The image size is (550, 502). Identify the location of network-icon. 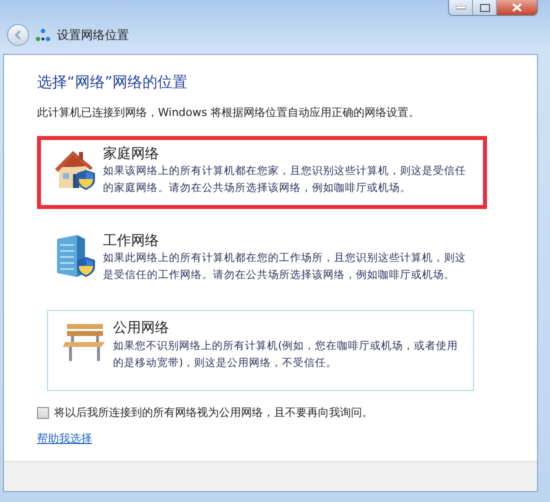
(43, 35).